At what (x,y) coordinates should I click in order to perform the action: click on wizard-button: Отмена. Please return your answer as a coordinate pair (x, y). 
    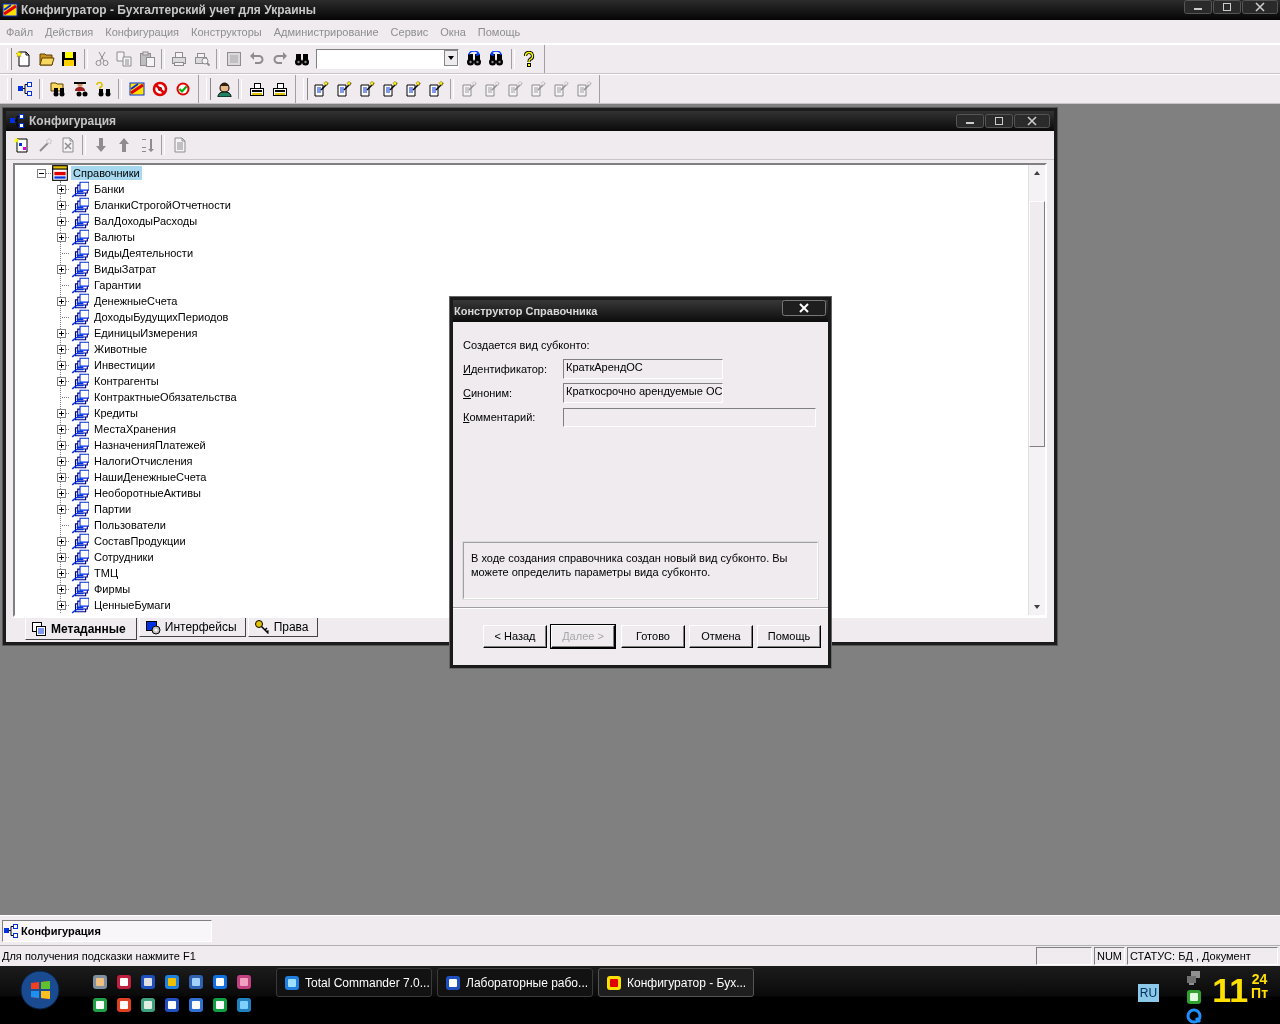
    Looking at the image, I should click on (721, 636).